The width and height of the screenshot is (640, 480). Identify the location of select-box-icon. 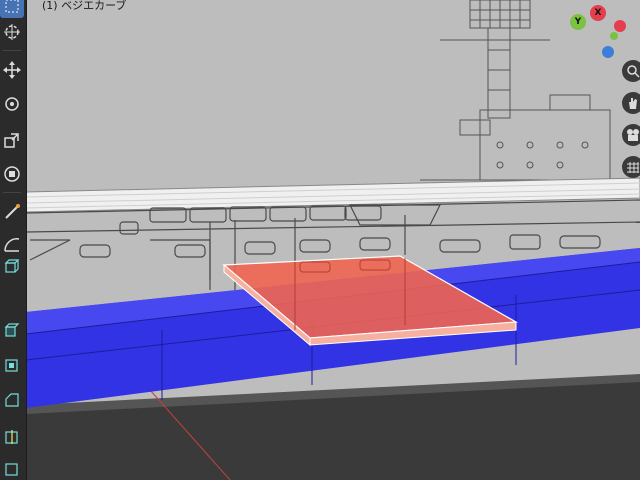
(12, 9).